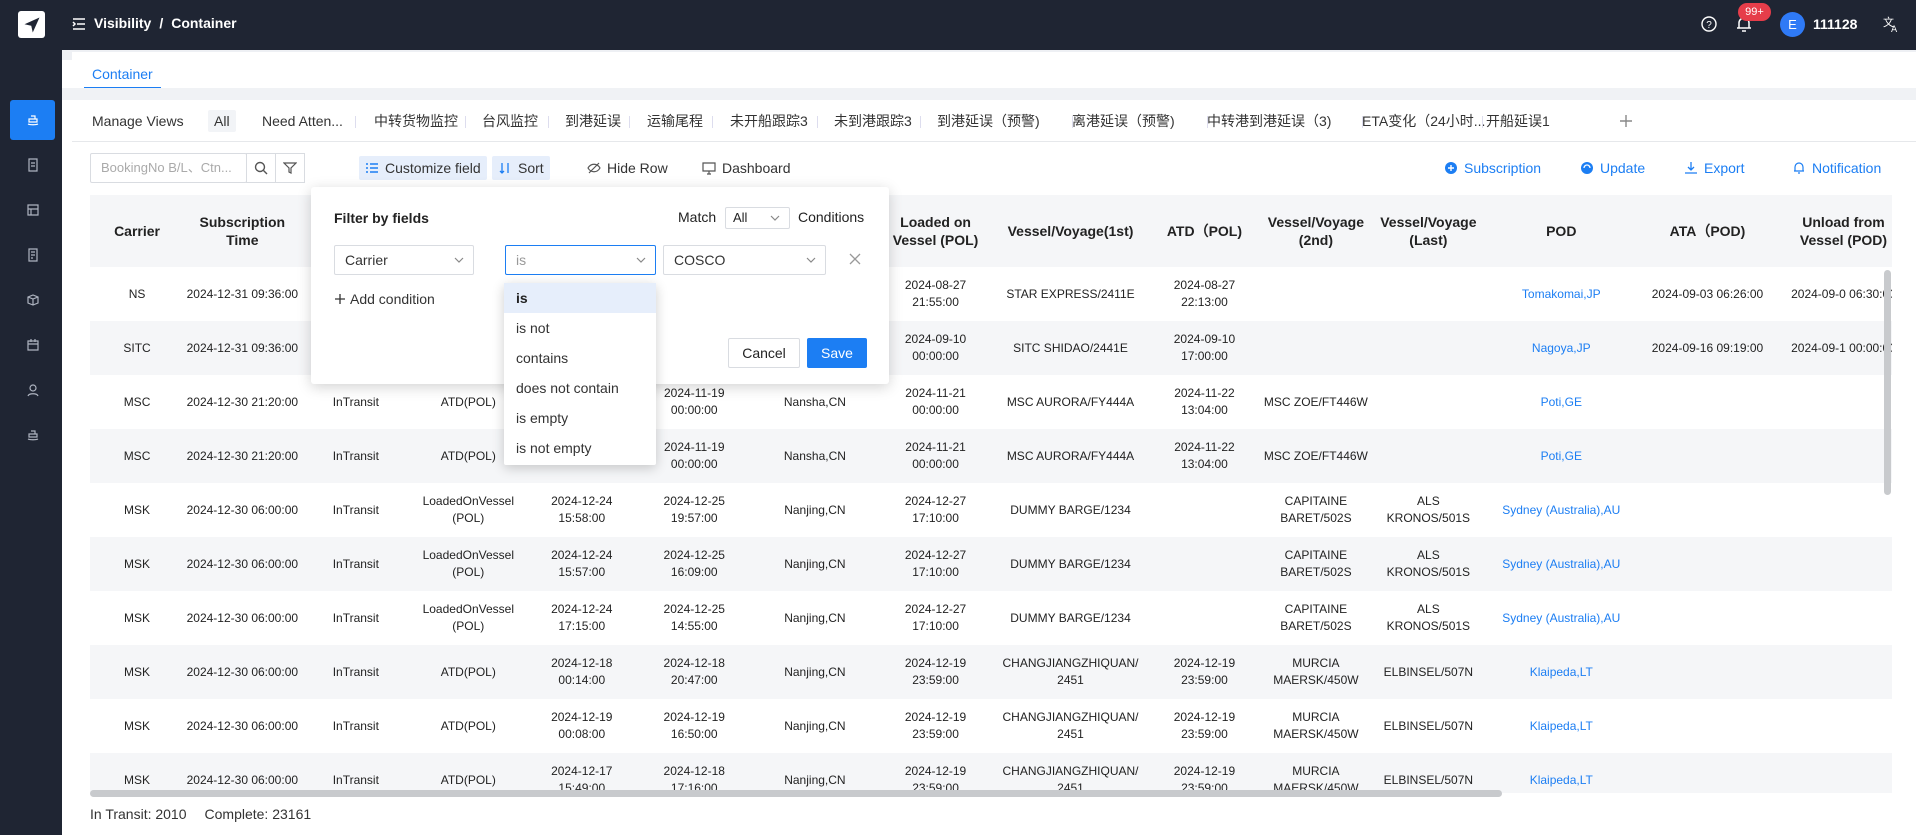  Describe the element at coordinates (122, 23) in the screenshot. I see `breadcrumb-visibility: Visibility` at that location.